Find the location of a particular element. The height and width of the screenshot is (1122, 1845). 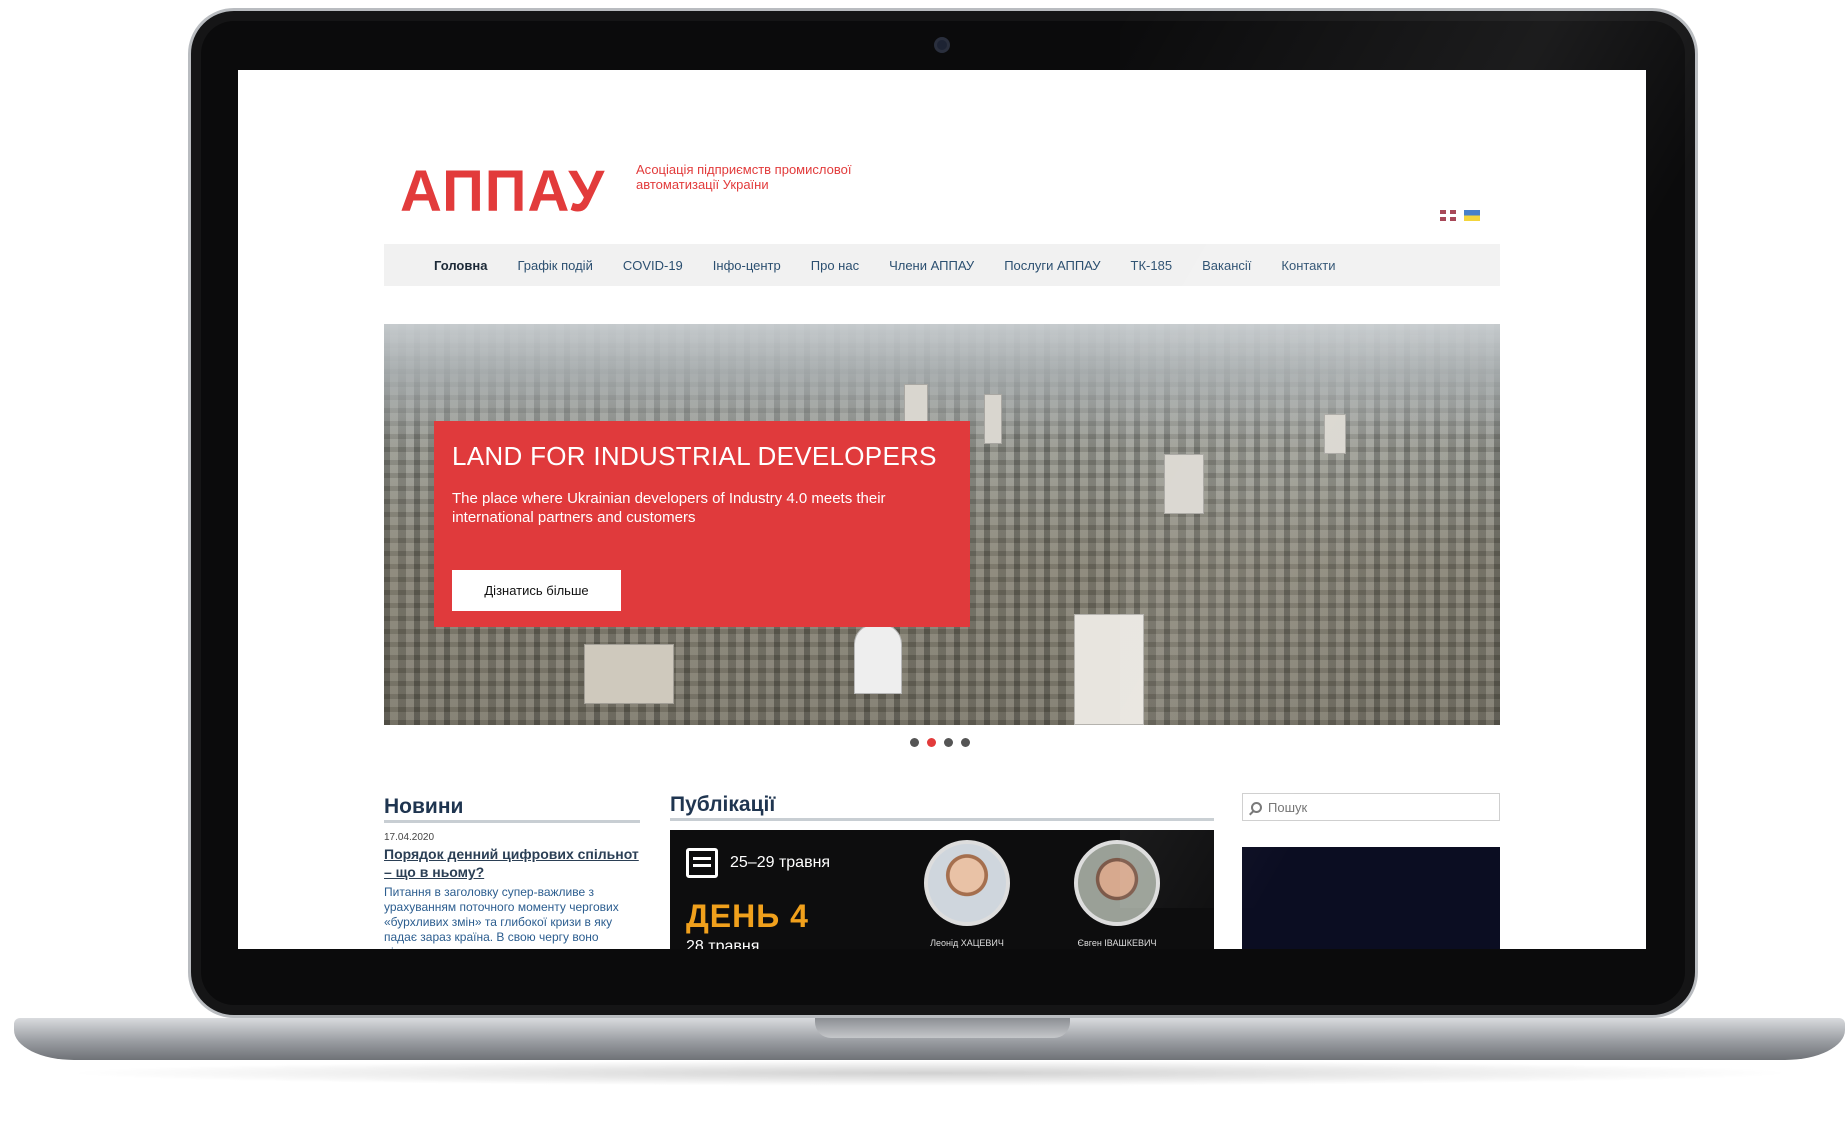

nav-item-about: Про нас is located at coordinates (835, 265).